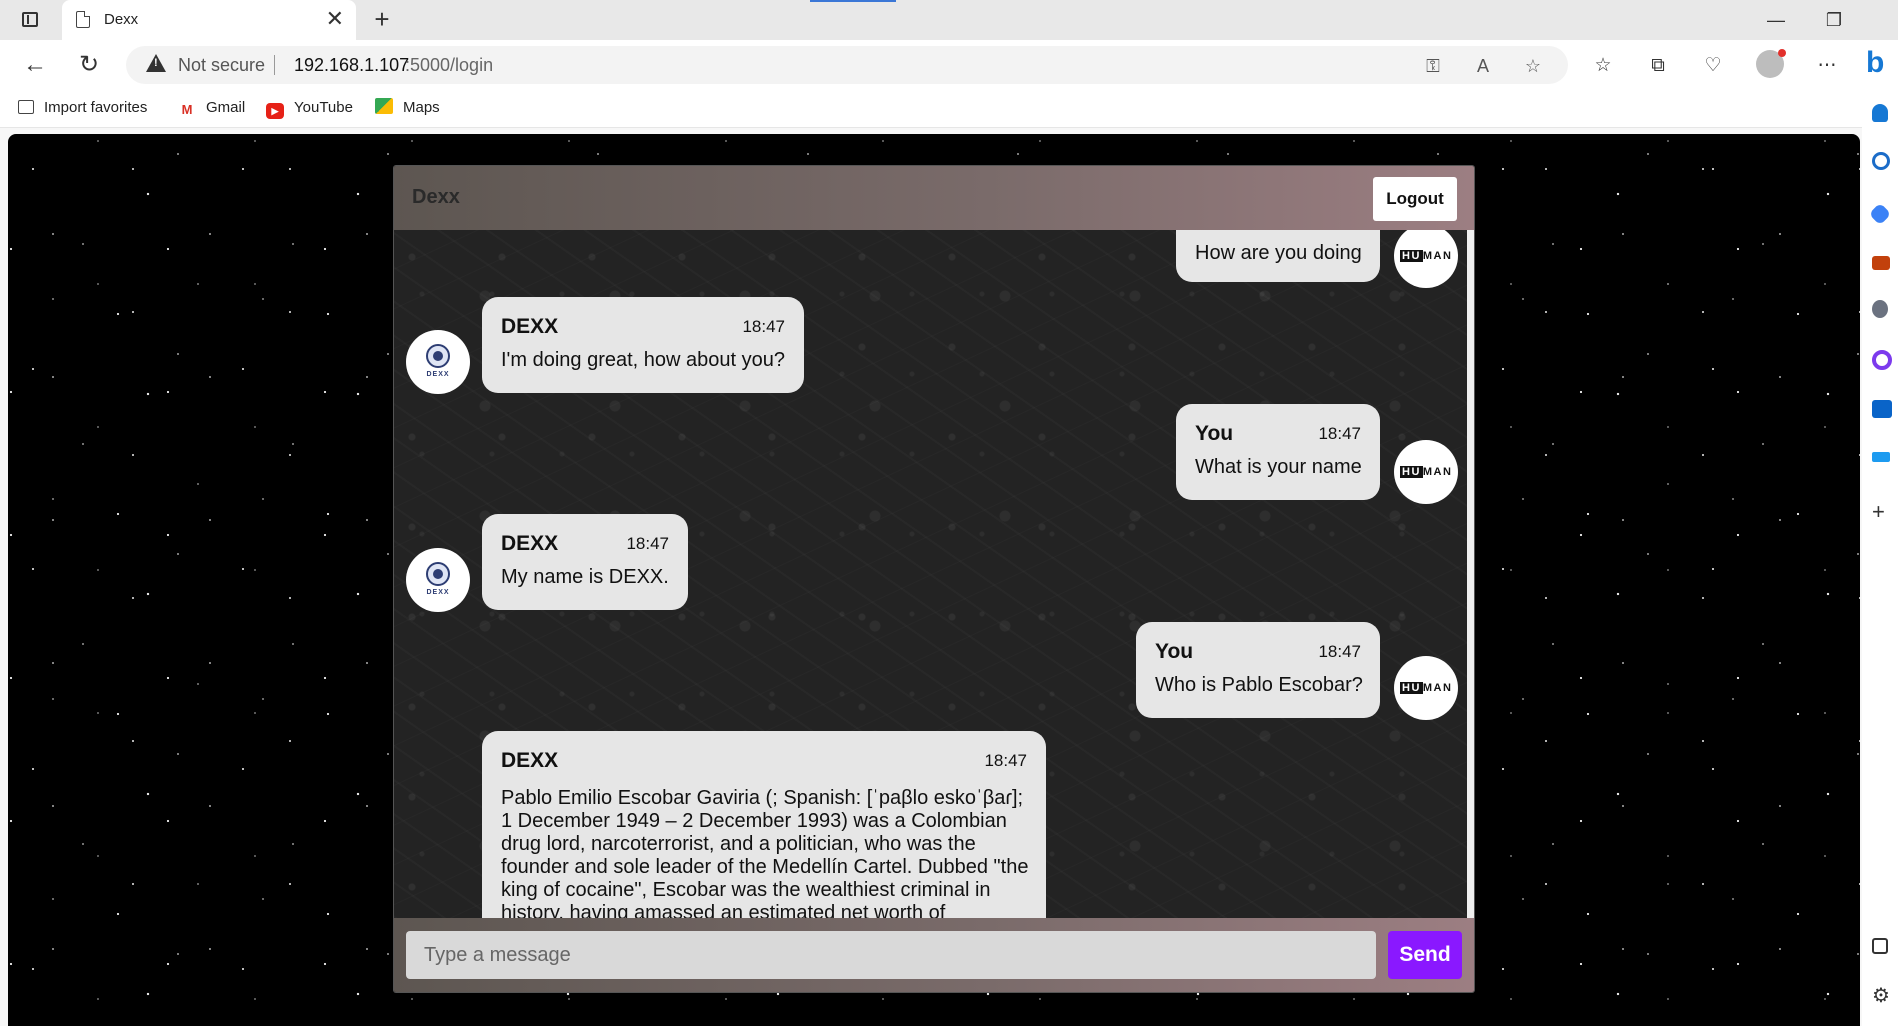 This screenshot has width=1898, height=1026. Describe the element at coordinates (1658, 66) in the screenshot. I see `collections-icon: ⧉` at that location.